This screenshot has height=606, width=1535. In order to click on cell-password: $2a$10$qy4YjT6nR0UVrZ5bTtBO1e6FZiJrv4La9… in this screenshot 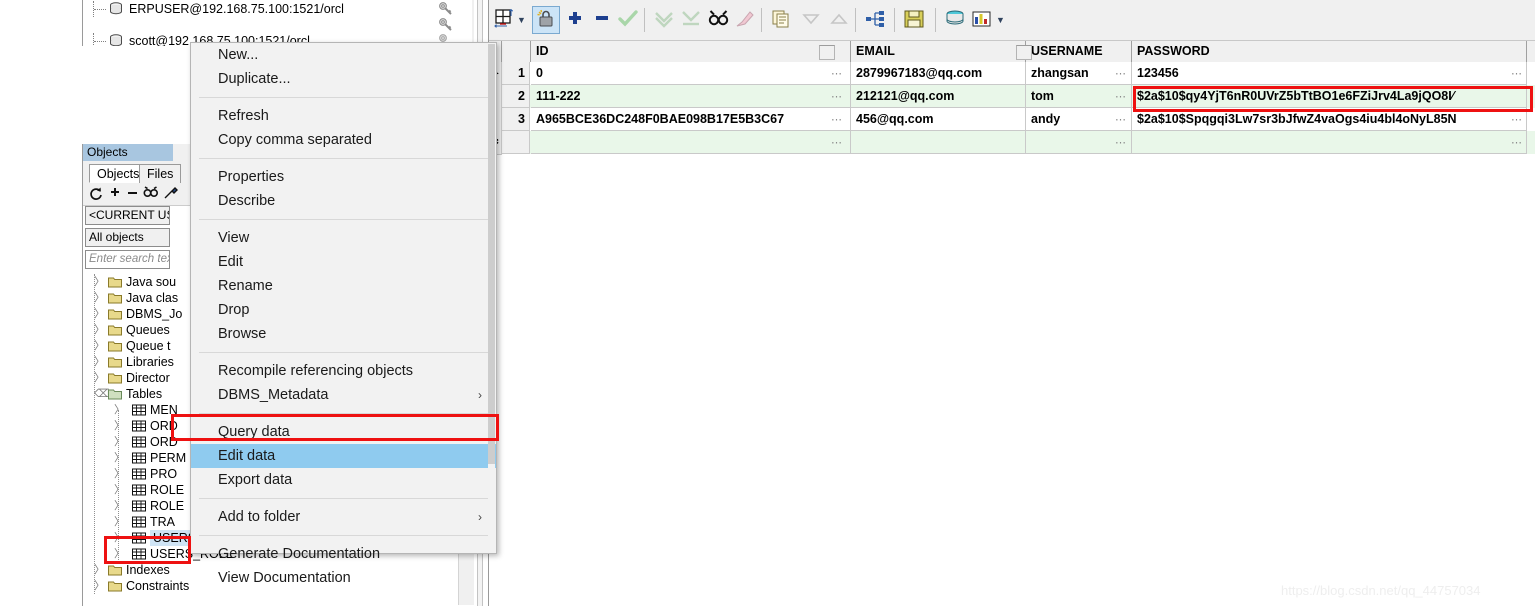, I will do `click(1329, 96)`.